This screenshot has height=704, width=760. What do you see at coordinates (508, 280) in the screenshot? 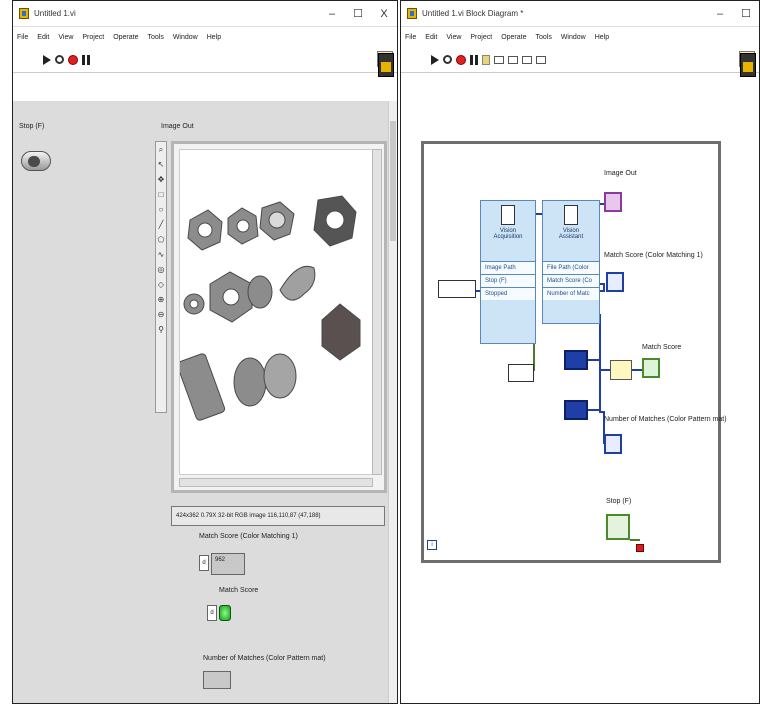
I see `vision-acq-row-stop: Stop (F)` at bounding box center [508, 280].